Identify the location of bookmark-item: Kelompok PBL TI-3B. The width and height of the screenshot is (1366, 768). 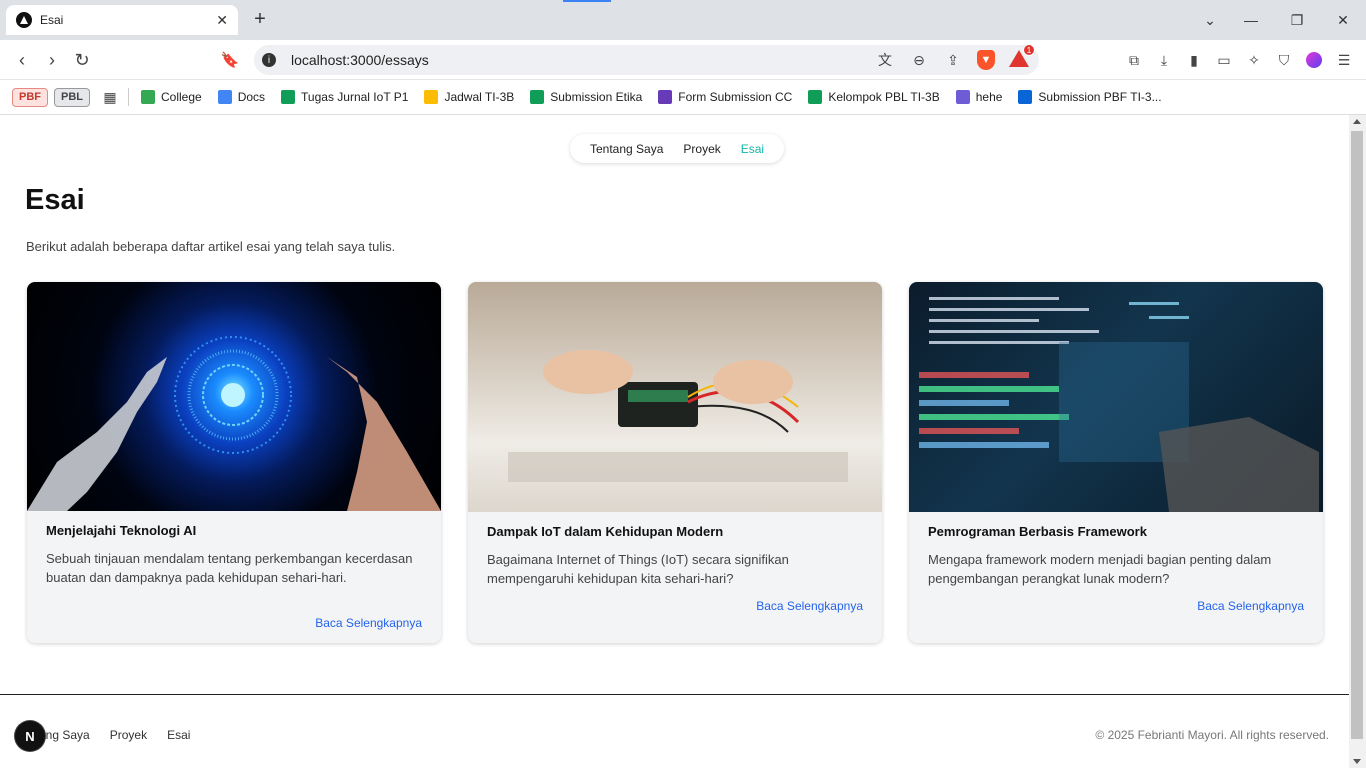
(874, 97).